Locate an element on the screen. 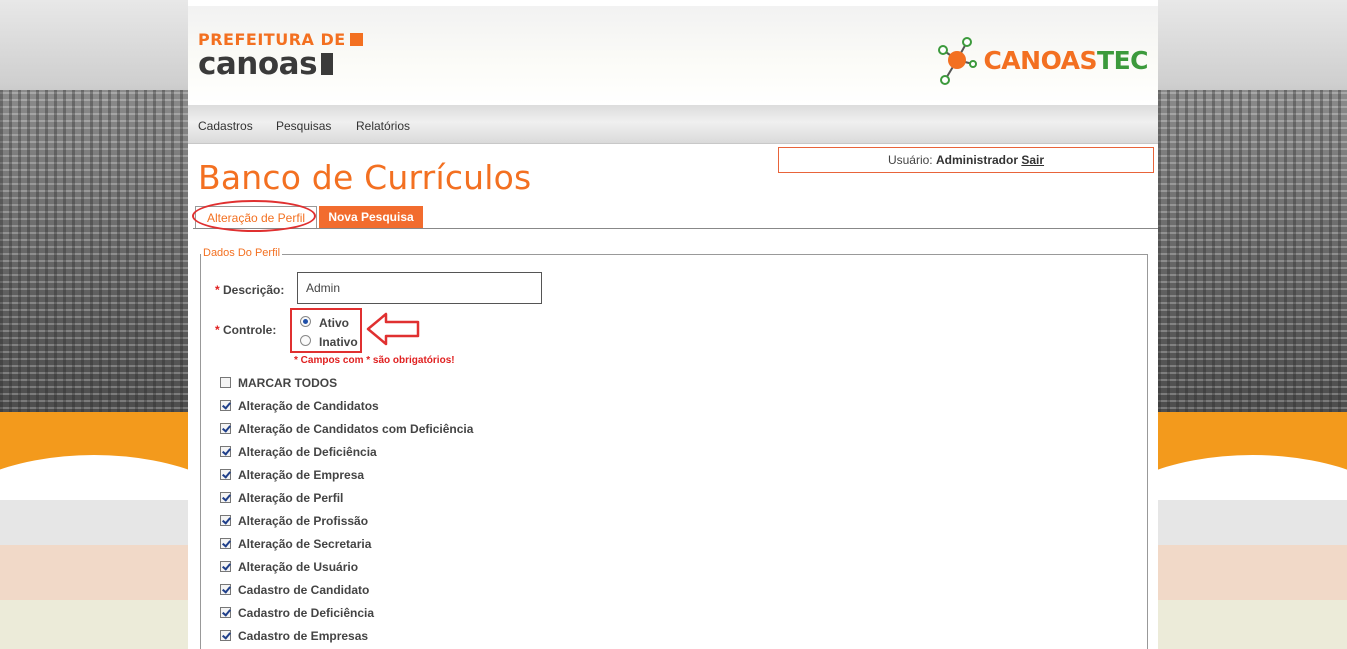  molecule-icon is located at coordinates (958, 61).